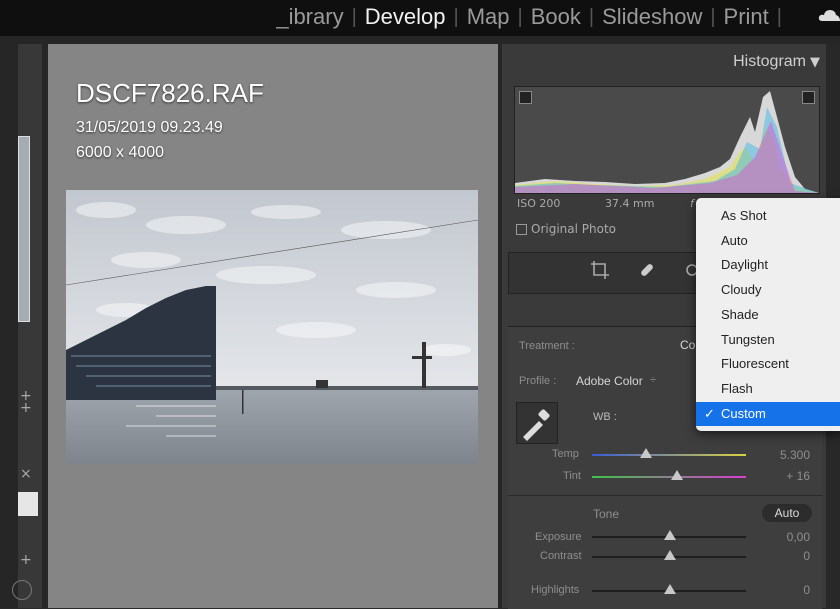 Image resolution: width=840 pixels, height=609 pixels. I want to click on exposure-value: 0,00, so click(785, 537).